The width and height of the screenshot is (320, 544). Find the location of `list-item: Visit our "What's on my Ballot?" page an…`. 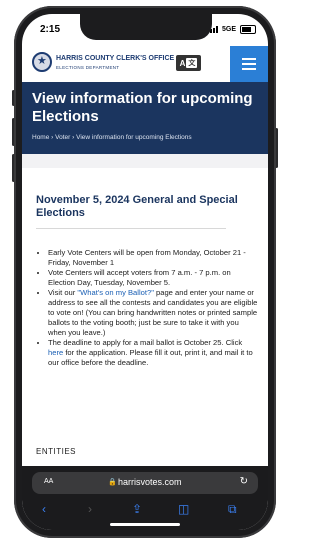

list-item: Visit our "What's on my Ballot?" page an… is located at coordinates (153, 313).